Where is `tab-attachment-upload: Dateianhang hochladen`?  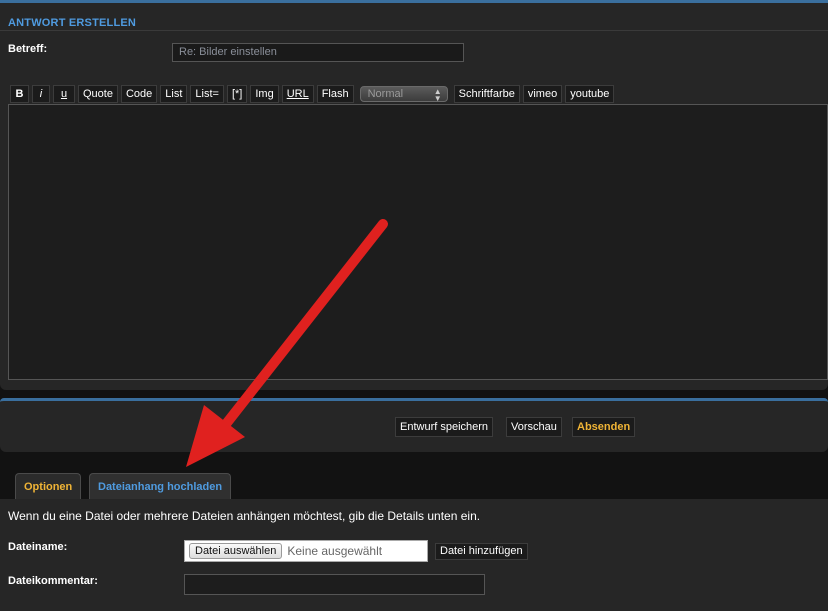
tab-attachment-upload: Dateianhang hochladen is located at coordinates (160, 486).